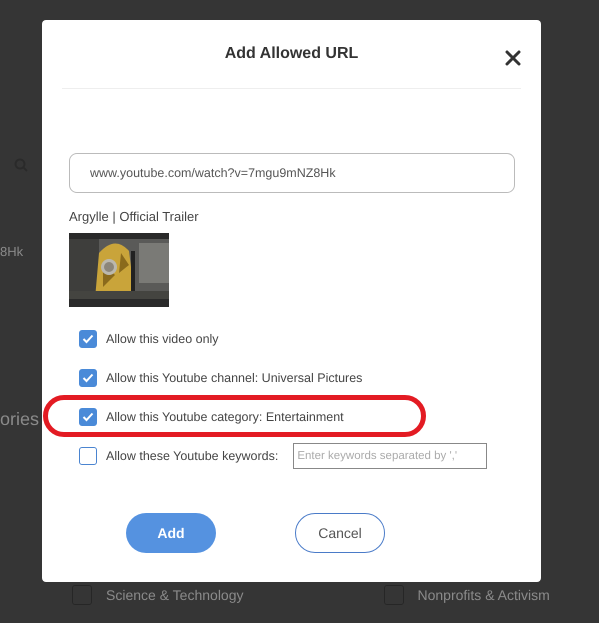 The height and width of the screenshot is (623, 599). What do you see at coordinates (390, 456) in the screenshot?
I see `keywords-field: Enter keywords separated by ','` at bounding box center [390, 456].